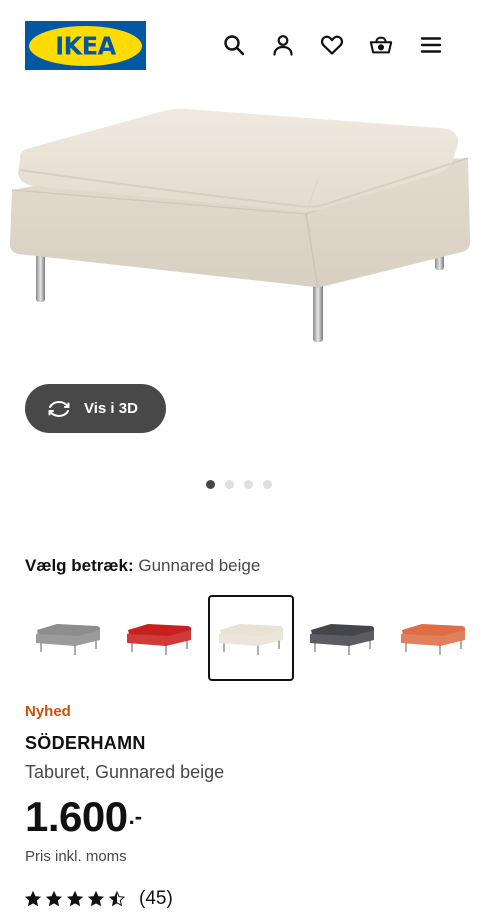  I want to click on cover-selector-label: Vælg betræk: Gunnared beige, so click(142, 566).